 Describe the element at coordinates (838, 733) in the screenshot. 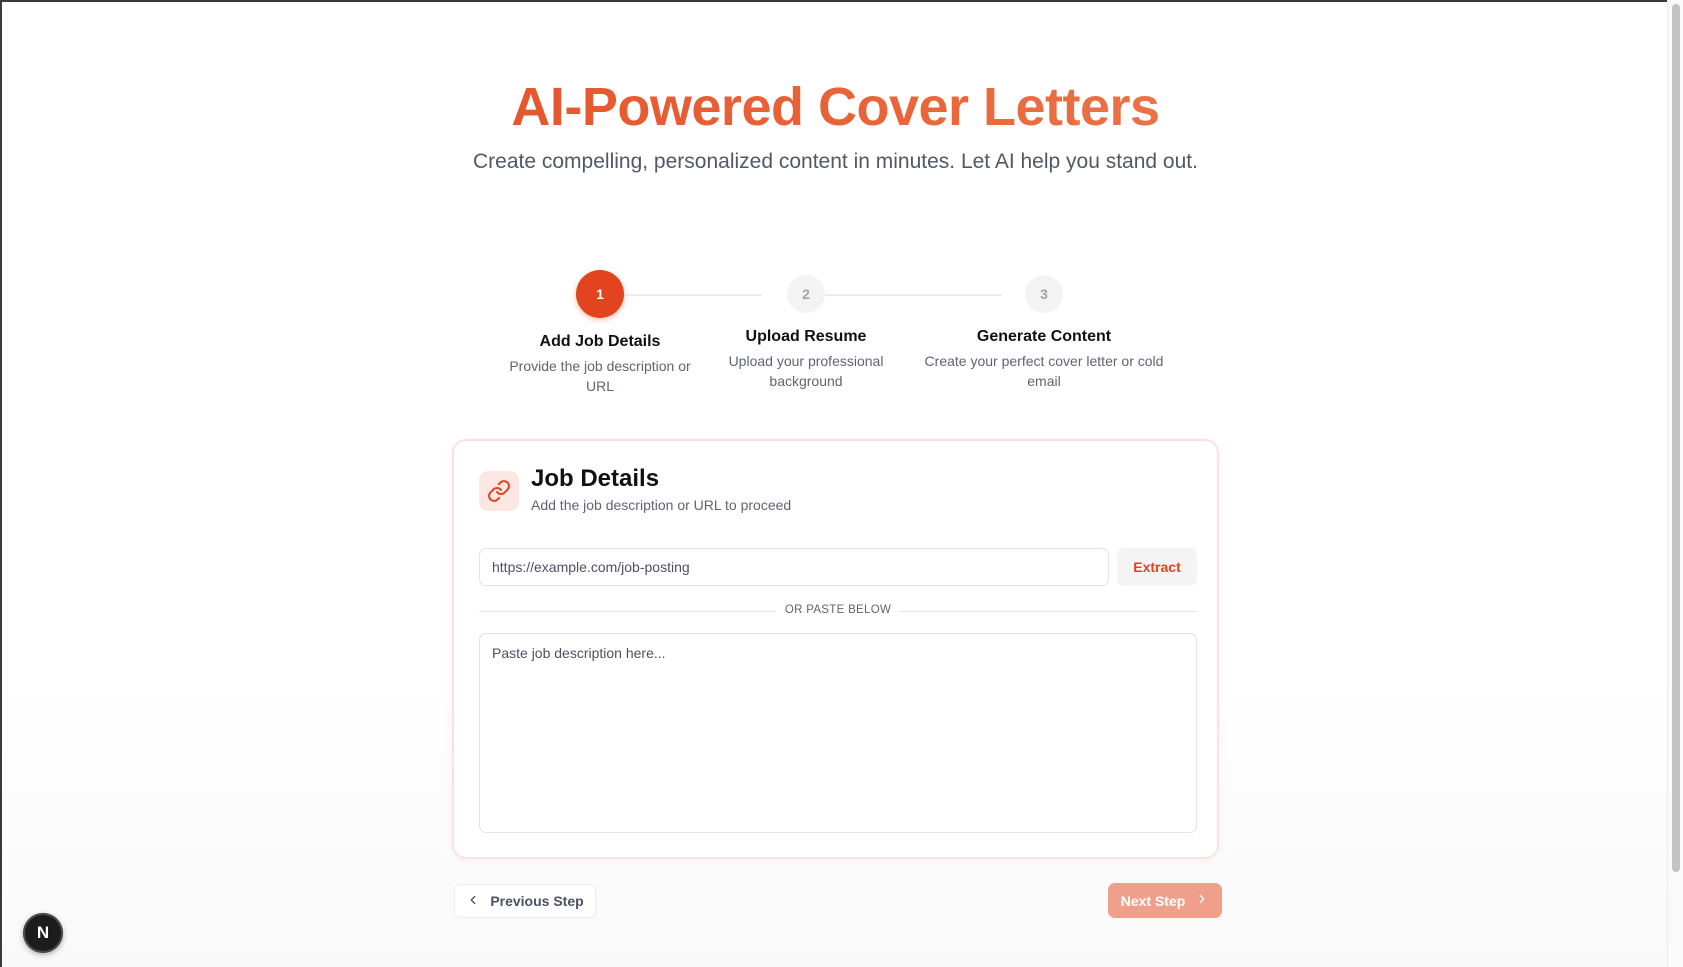

I see `job-description-textarea` at that location.